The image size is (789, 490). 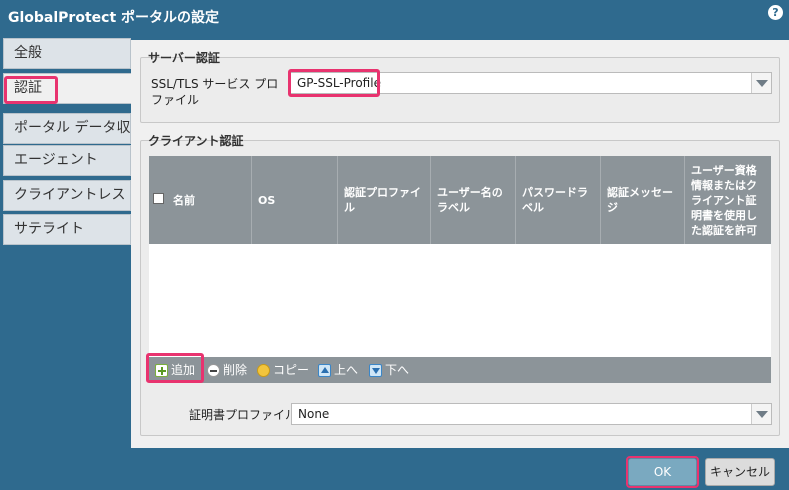 What do you see at coordinates (295, 200) in the screenshot?
I see `col-os: OS` at bounding box center [295, 200].